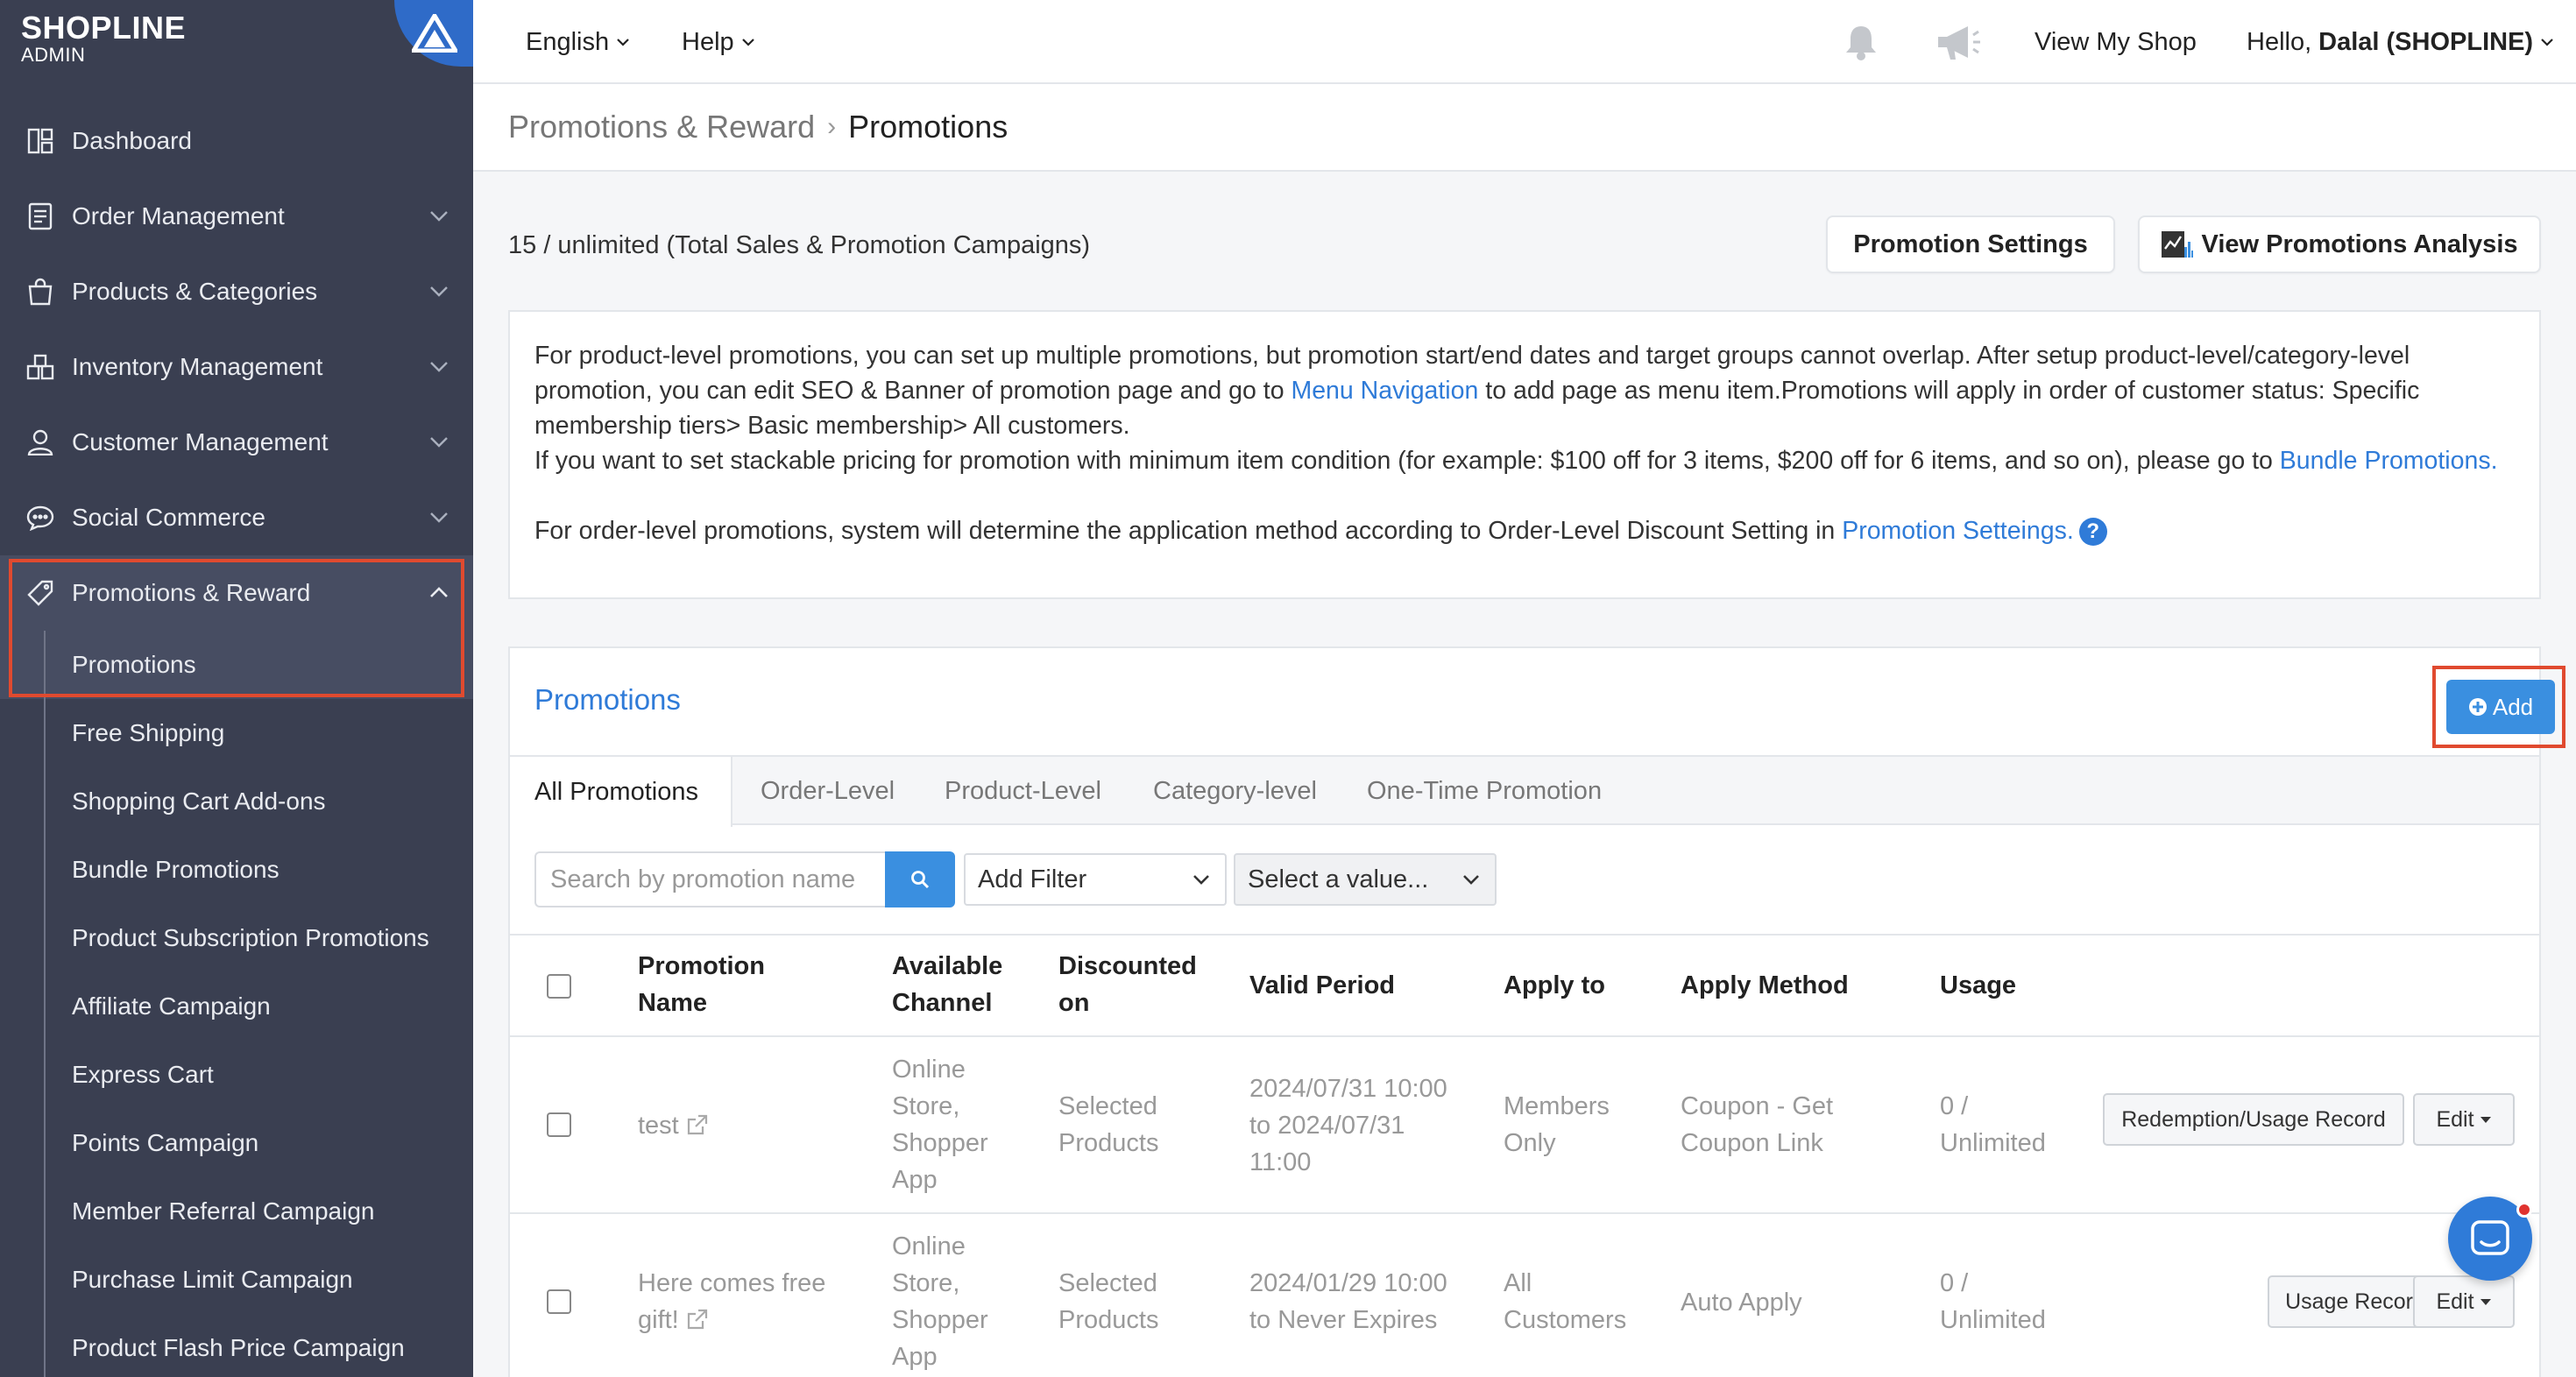 The height and width of the screenshot is (1377, 2576). Describe the element at coordinates (2177, 244) in the screenshot. I see `analysis-chart-icon` at that location.